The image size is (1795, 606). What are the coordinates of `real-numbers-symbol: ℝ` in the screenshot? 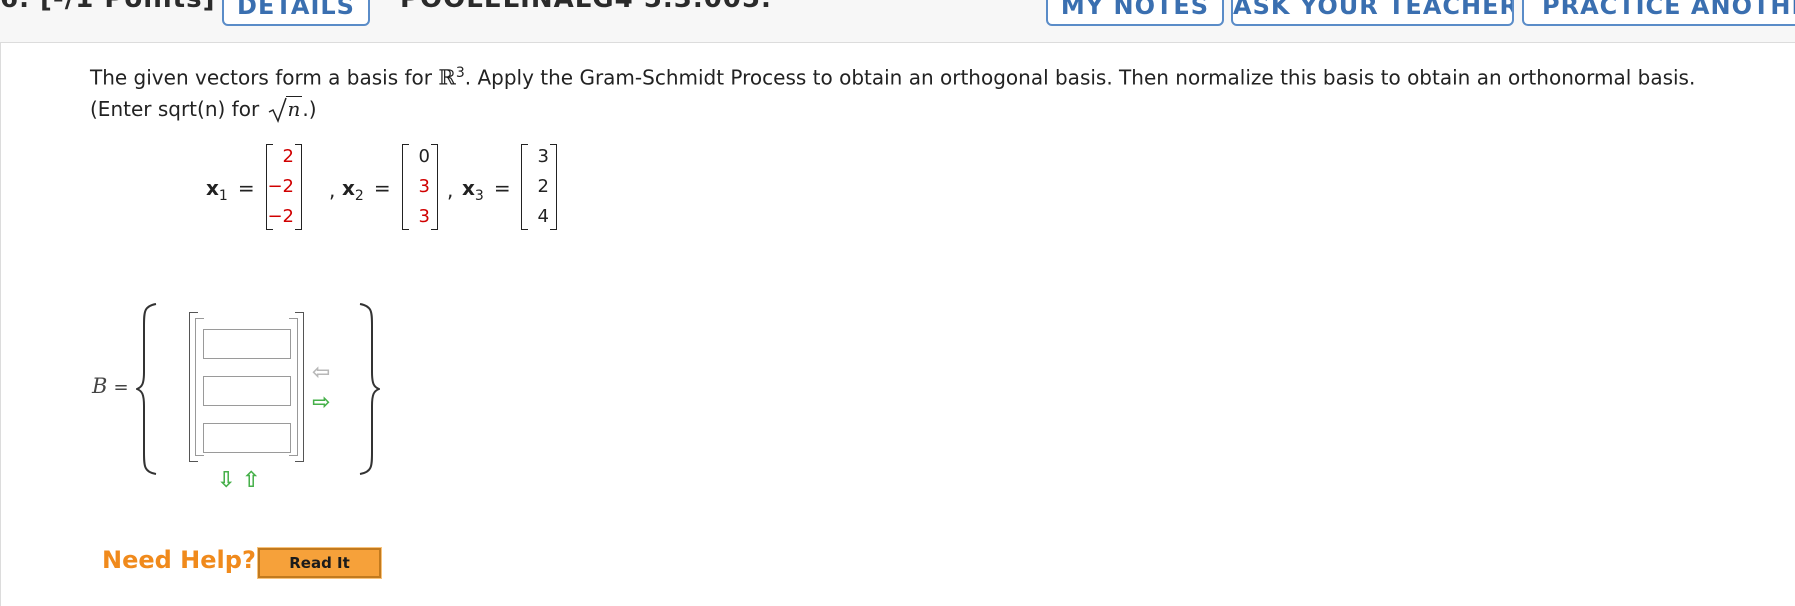 It's located at (447, 77).